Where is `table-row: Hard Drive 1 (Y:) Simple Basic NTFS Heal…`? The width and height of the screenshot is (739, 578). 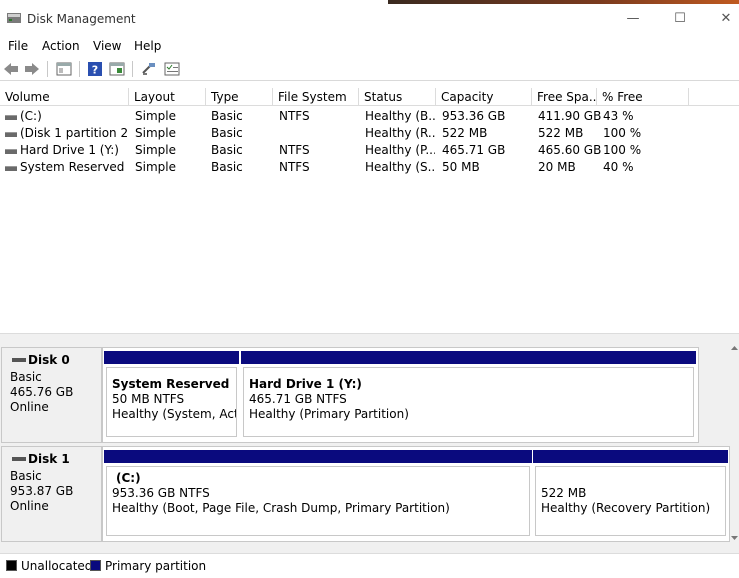
table-row: Hard Drive 1 (Y:) Simple Basic NTFS Heal… is located at coordinates (369, 150).